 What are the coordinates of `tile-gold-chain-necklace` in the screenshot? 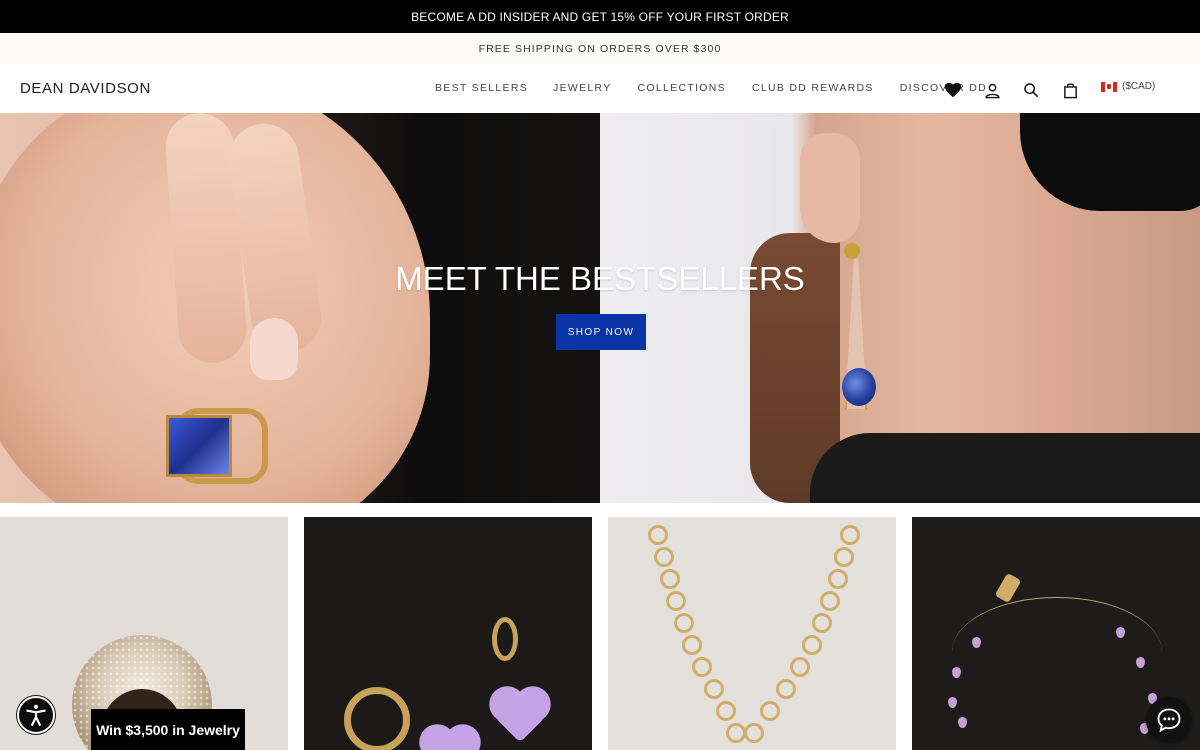 It's located at (752, 633).